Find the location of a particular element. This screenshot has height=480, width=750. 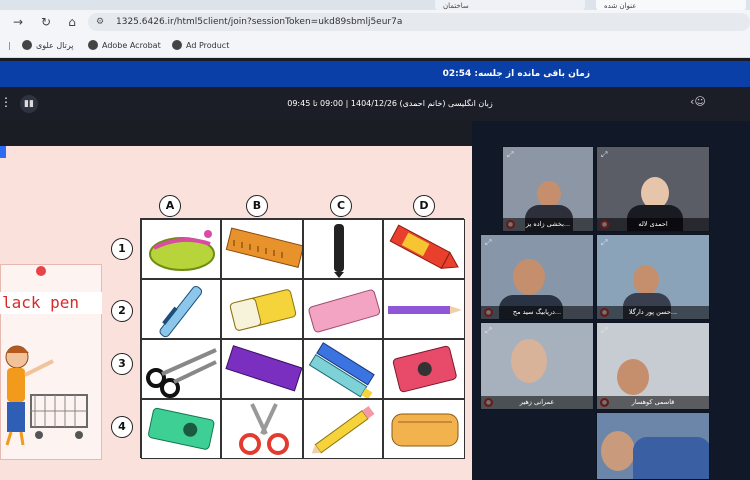

column-label: A is located at coordinates (170, 206).